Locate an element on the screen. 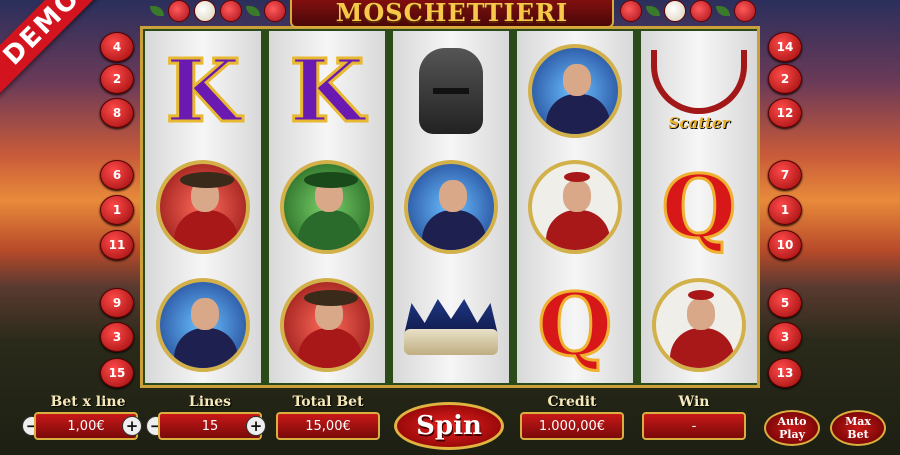 This screenshot has width=900, height=455. credit-label: Credit is located at coordinates (572, 402).